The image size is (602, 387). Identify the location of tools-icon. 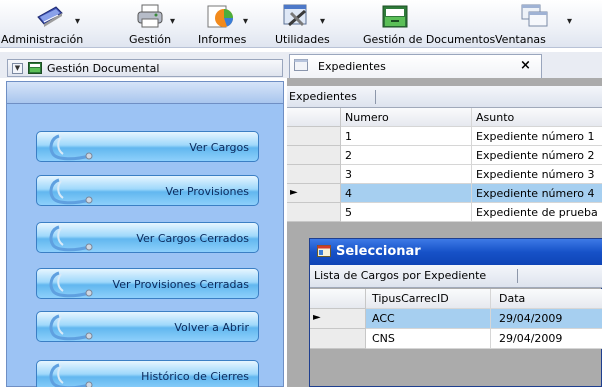
(295, 15).